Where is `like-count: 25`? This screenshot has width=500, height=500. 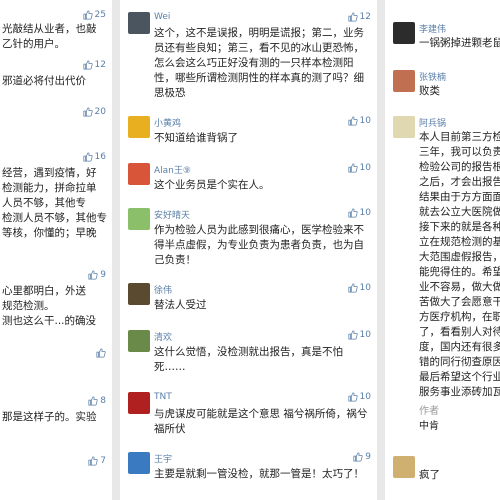 like-count: 25 is located at coordinates (100, 15).